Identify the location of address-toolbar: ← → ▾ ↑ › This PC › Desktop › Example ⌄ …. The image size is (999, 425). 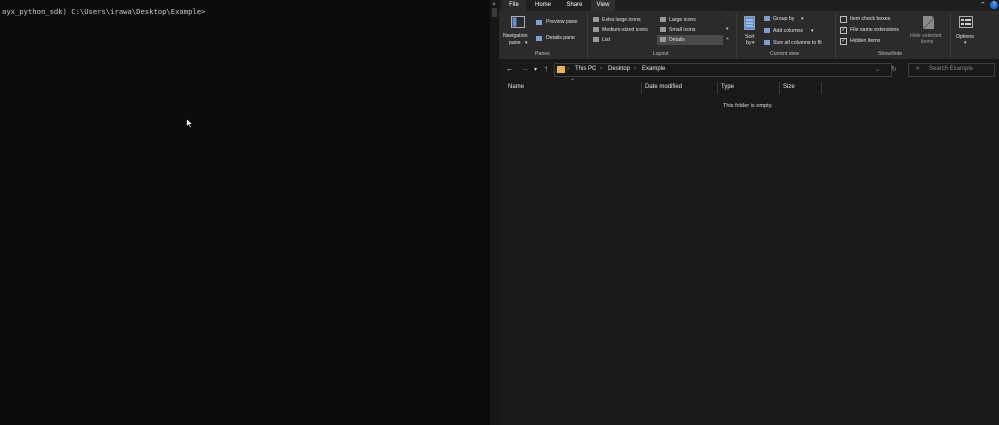
(749, 69).